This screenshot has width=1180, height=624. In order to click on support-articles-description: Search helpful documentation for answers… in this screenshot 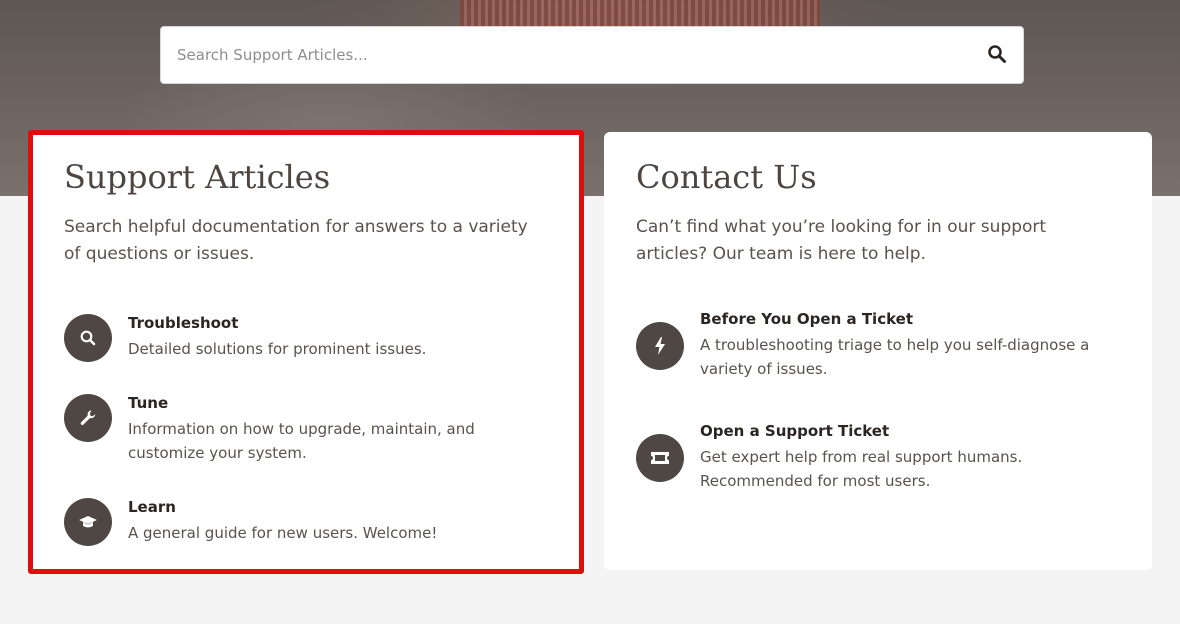, I will do `click(296, 240)`.